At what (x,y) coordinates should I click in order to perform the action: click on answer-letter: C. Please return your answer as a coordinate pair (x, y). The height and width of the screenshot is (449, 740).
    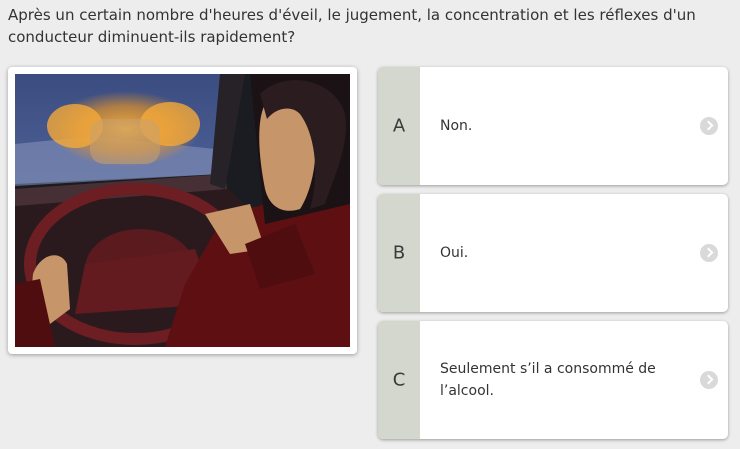
    Looking at the image, I should click on (399, 380).